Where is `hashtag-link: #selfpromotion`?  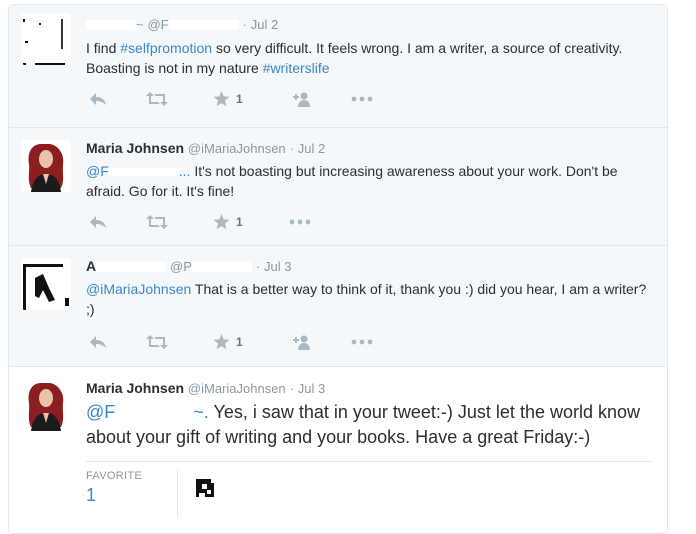
hashtag-link: #selfpromotion is located at coordinates (166, 48).